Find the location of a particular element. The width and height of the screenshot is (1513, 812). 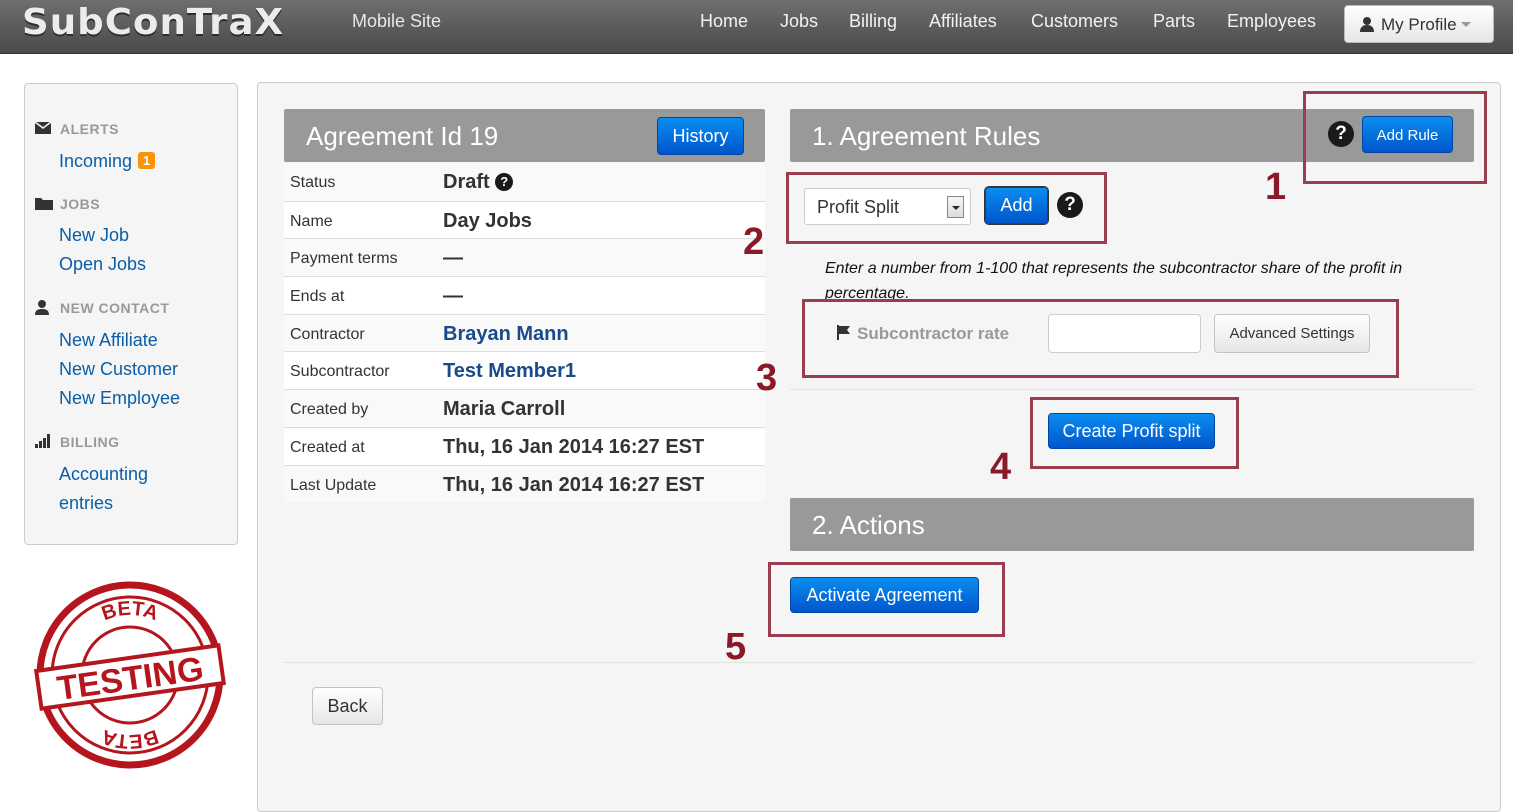

actions-header: 2. Actions is located at coordinates (1132, 524).